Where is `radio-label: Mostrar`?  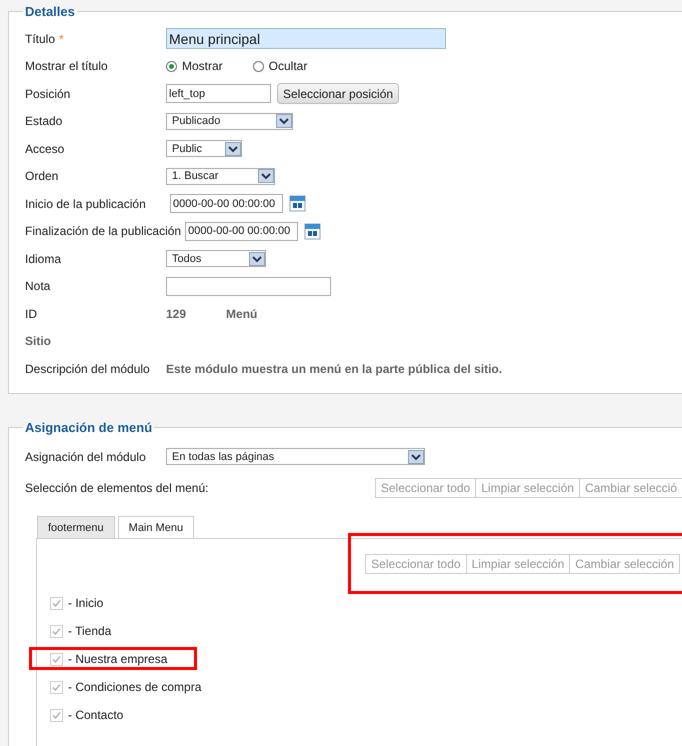 radio-label: Mostrar is located at coordinates (202, 66).